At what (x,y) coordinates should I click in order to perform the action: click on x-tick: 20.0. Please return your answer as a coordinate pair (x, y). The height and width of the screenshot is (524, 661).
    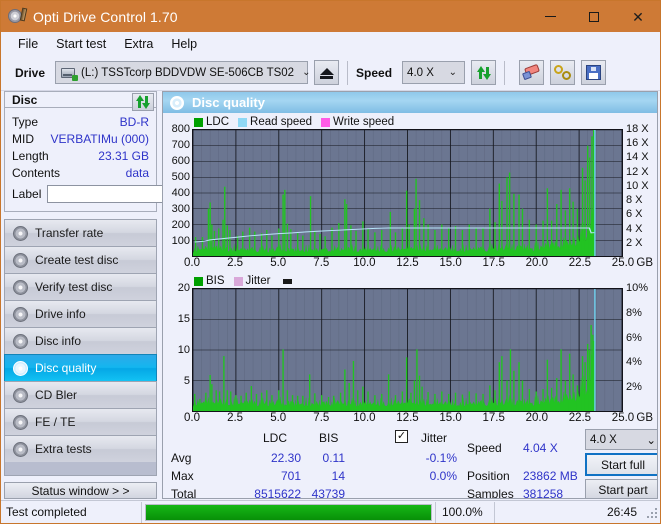
    Looking at the image, I should click on (536, 418).